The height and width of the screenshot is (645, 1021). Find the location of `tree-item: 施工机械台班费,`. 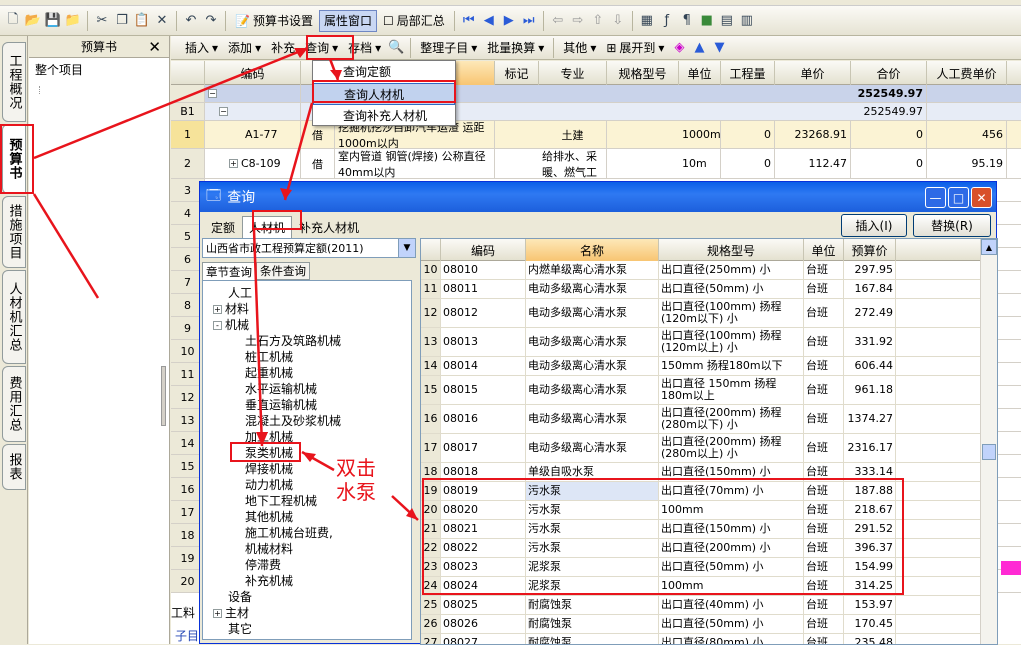

tree-item: 施工机械台班费, is located at coordinates (307, 533).